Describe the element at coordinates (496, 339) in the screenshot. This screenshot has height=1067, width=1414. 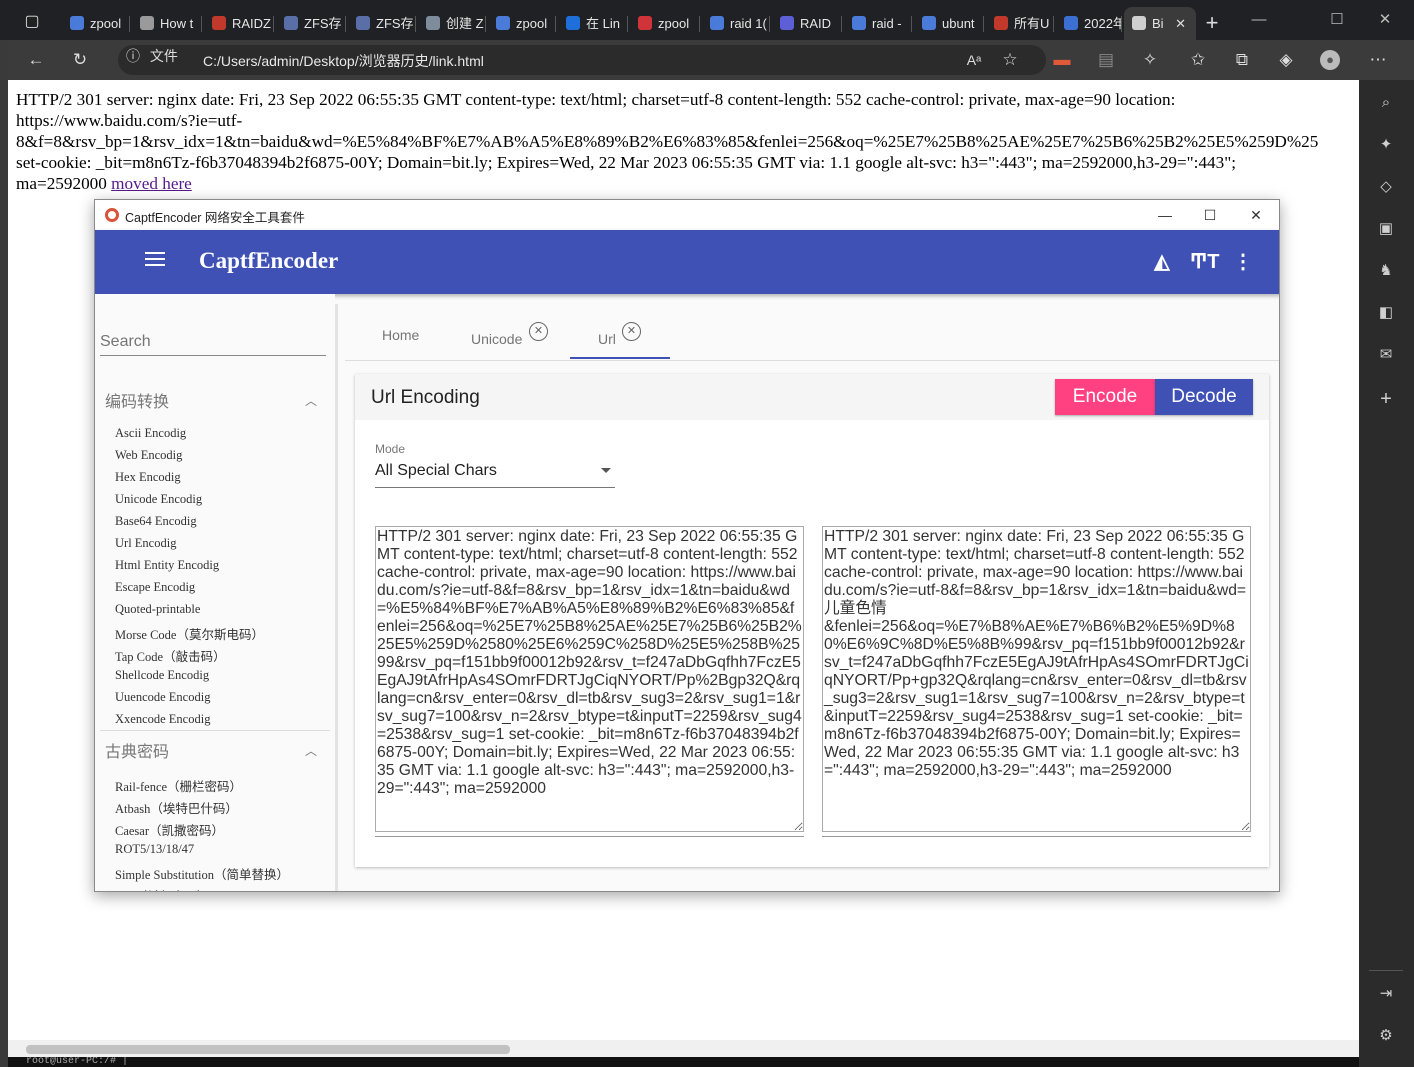
I see `tab-unicode: Unicode` at that location.